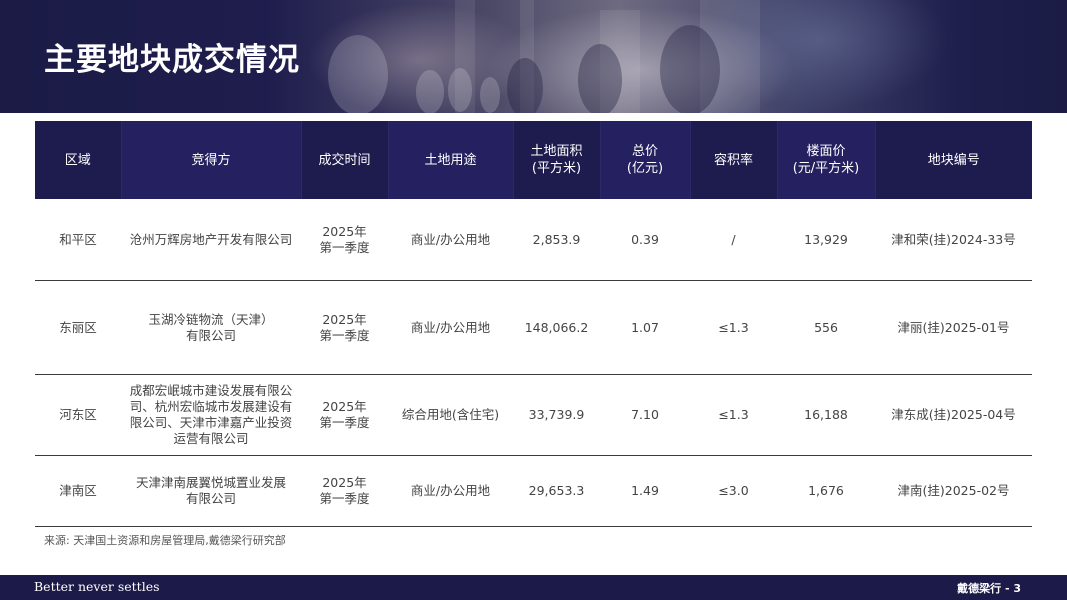 The height and width of the screenshot is (600, 1067). I want to click on table-cell: 津丽(挂)2025-01号, so click(953, 327).